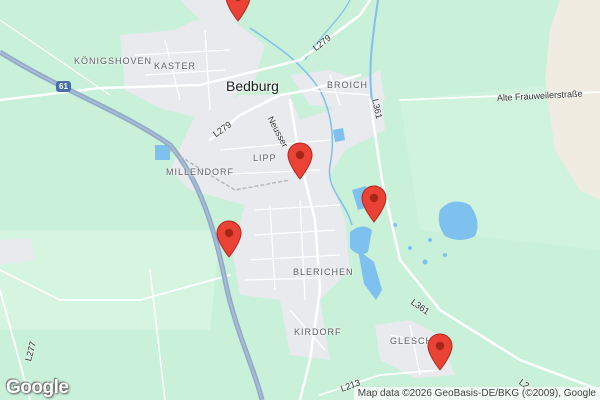 The width and height of the screenshot is (600, 400). What do you see at coordinates (37, 388) in the screenshot?
I see `google-logo: Google` at bounding box center [37, 388].